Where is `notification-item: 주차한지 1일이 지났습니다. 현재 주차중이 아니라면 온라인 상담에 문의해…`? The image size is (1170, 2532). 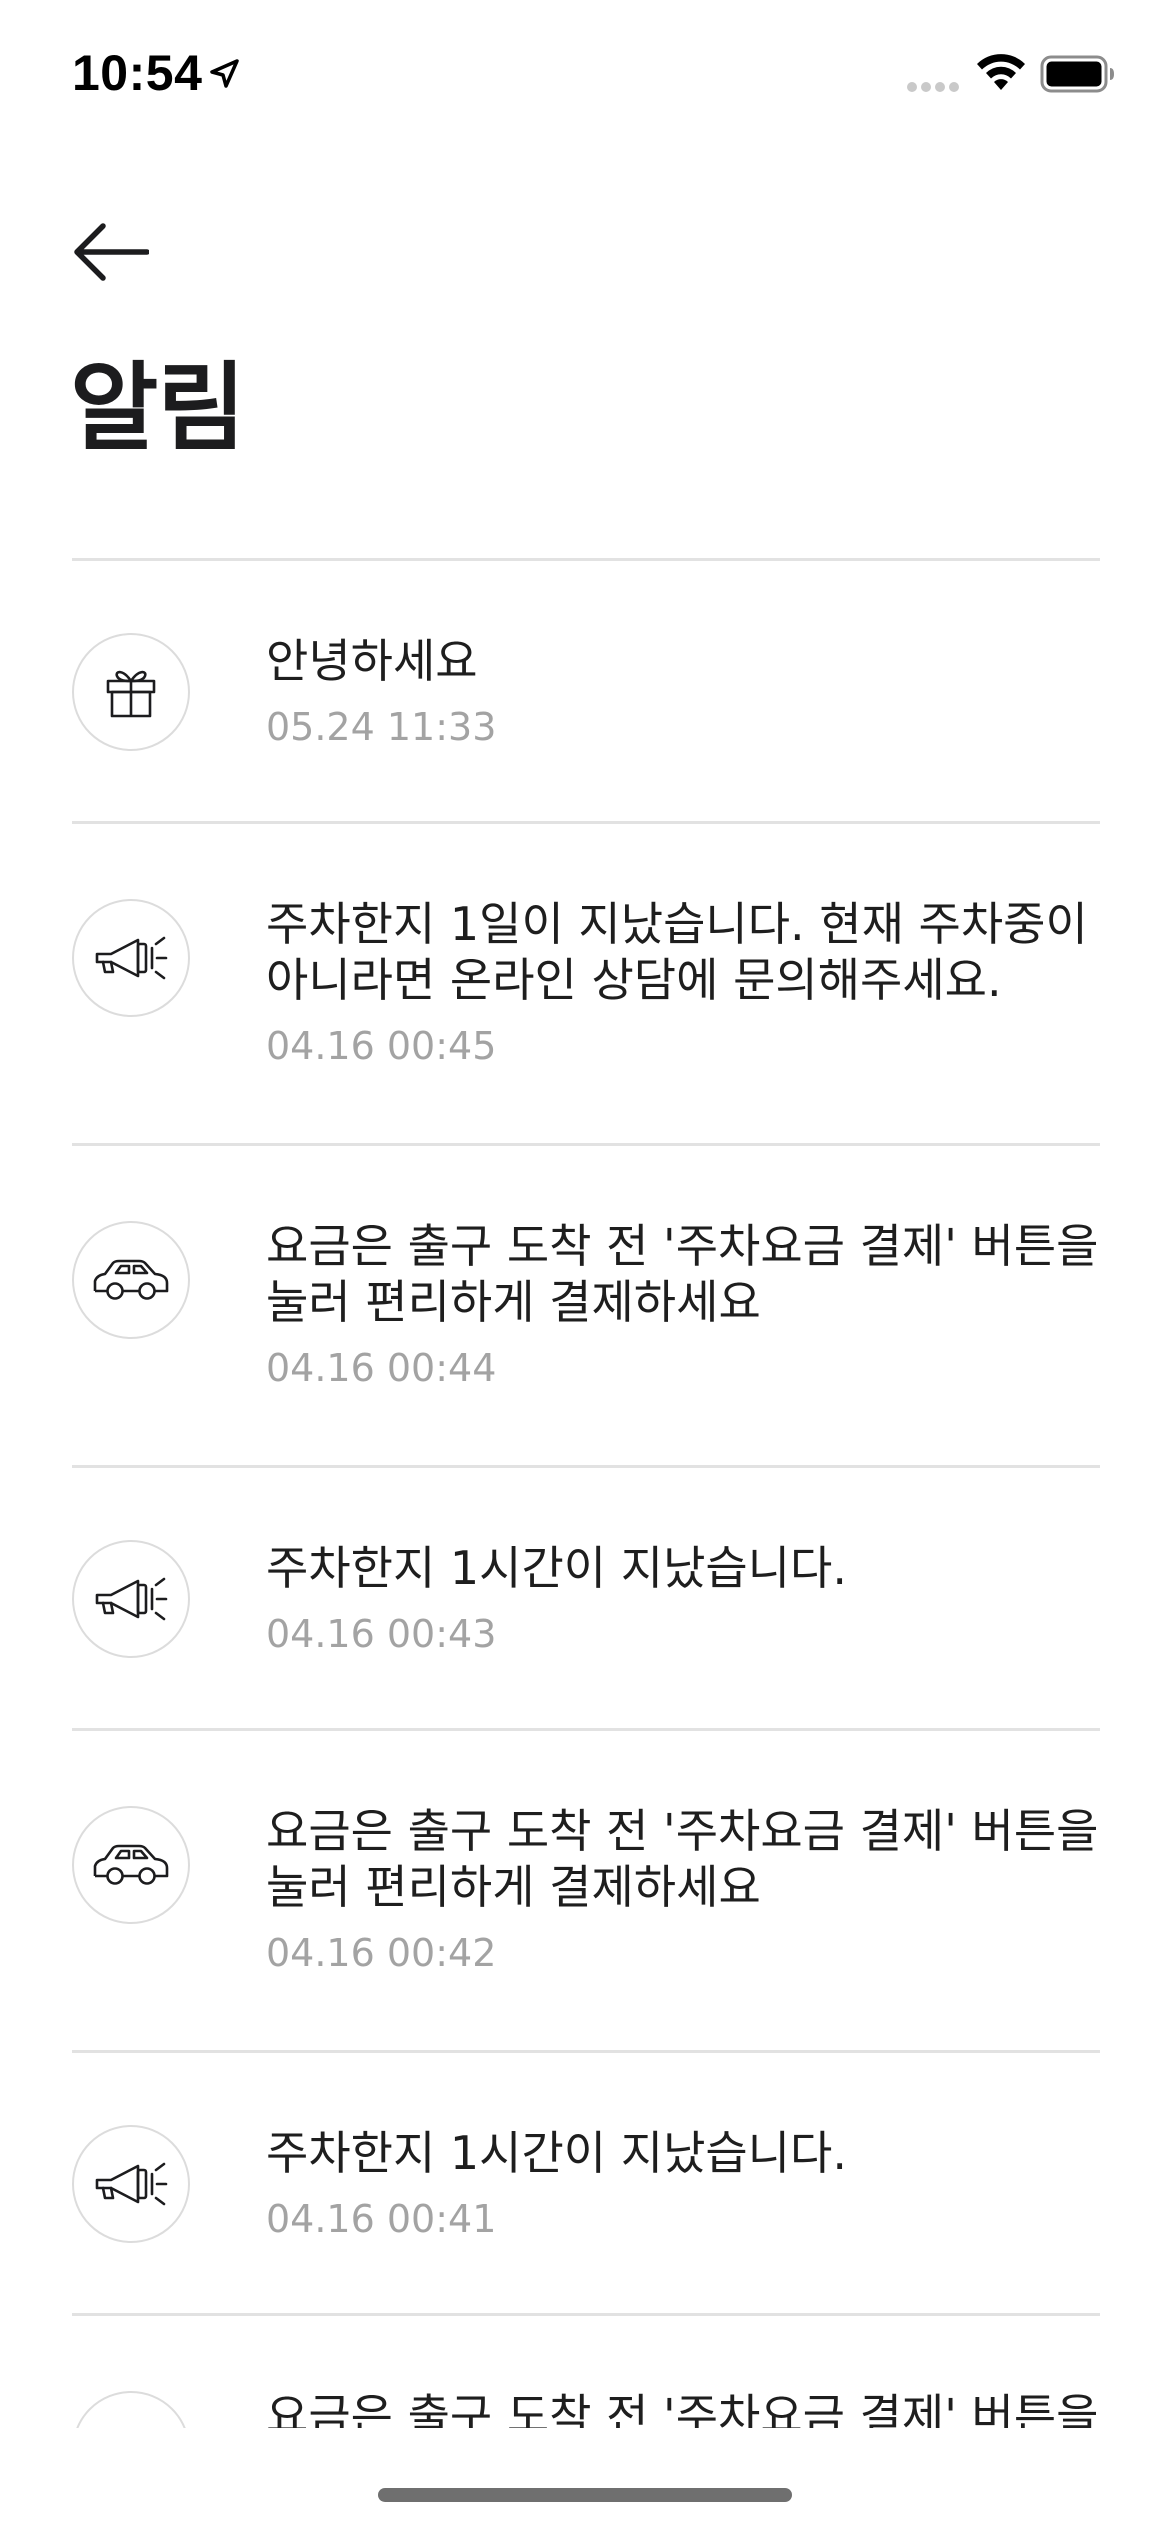 notification-item: 주차한지 1일이 지났습니다. 현재 주차중이 아니라면 온라인 상담에 문의해… is located at coordinates (586, 985).